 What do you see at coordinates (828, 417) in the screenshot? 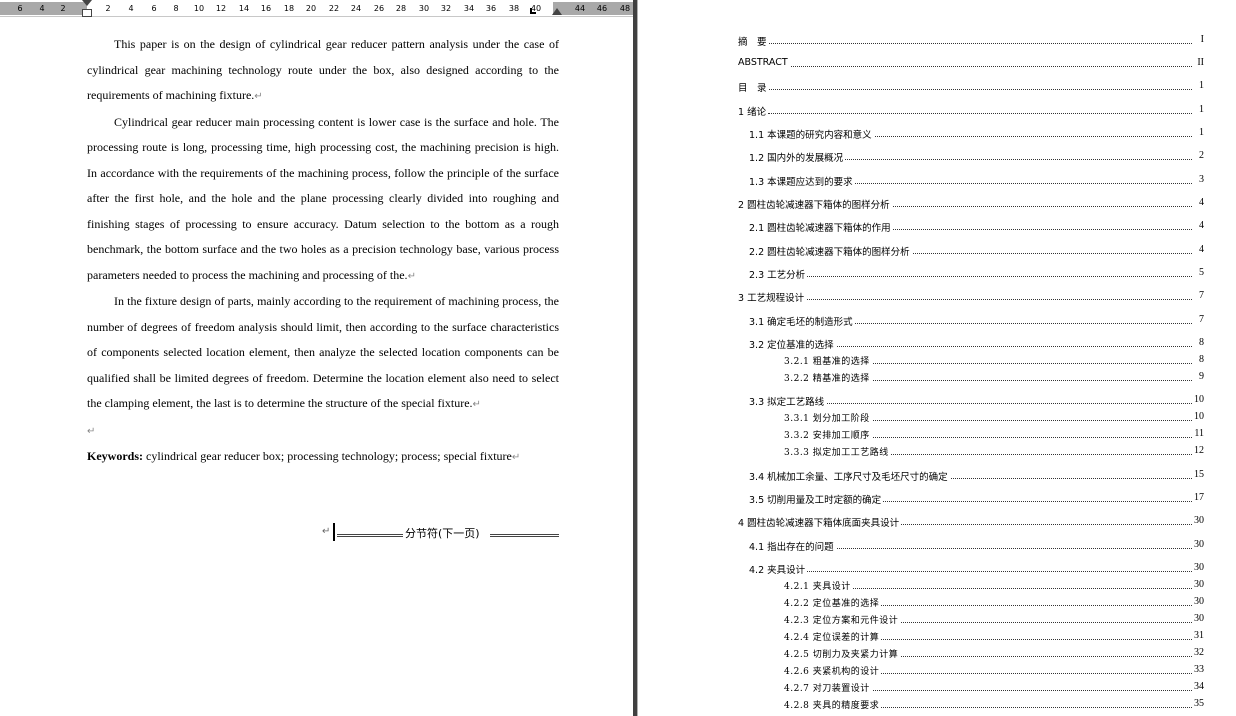
I see `toc-entry-title: 3.3.1 划分加工阶段` at bounding box center [828, 417].